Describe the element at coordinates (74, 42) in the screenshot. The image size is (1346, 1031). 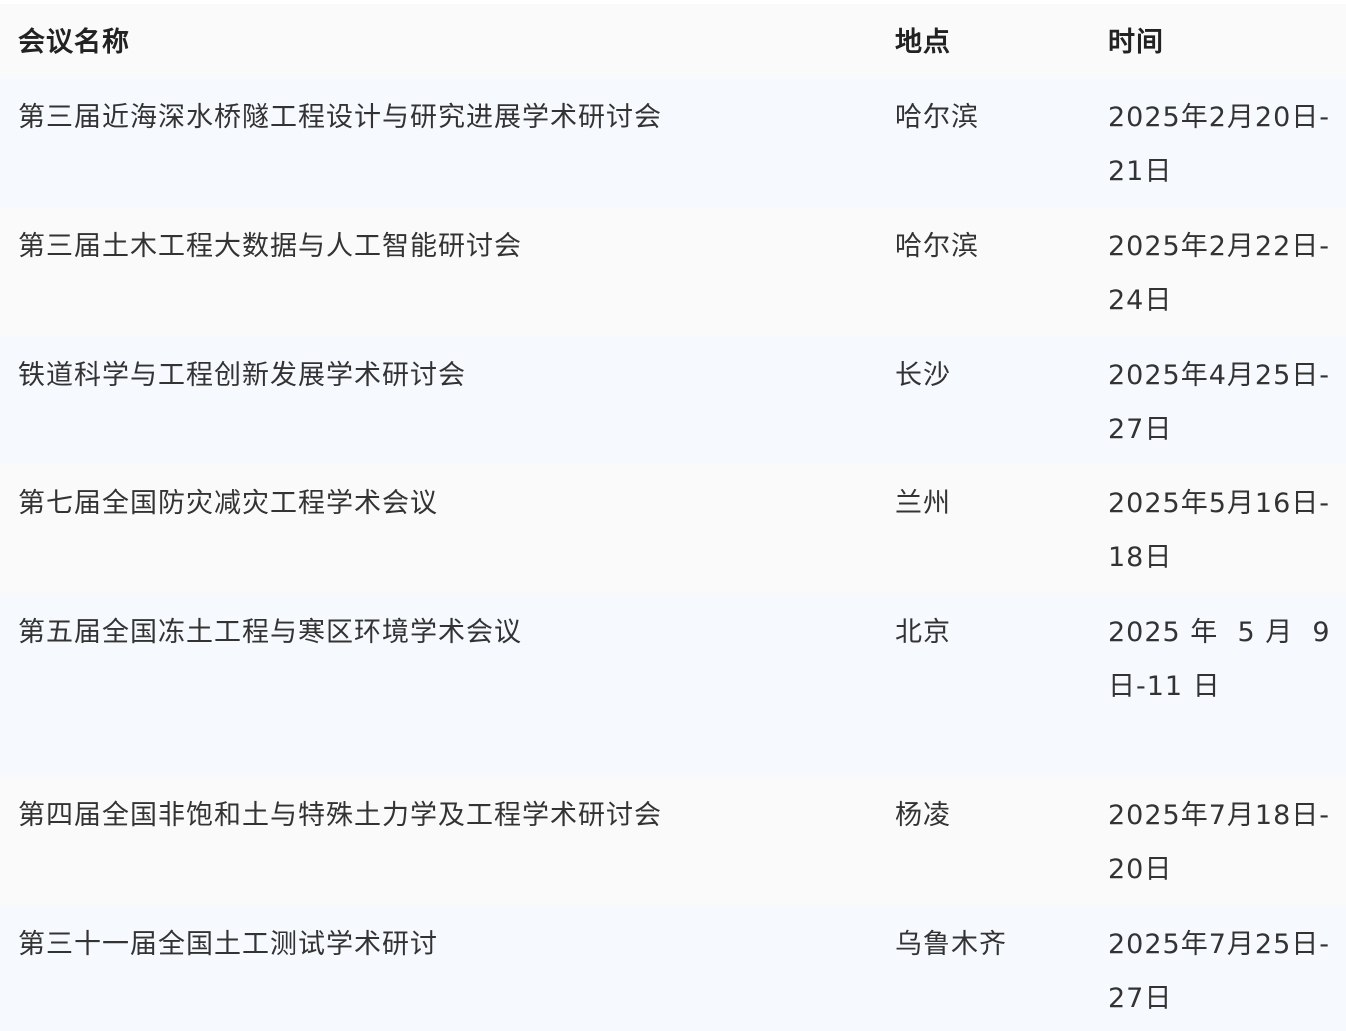
I see `header-name: 会议名称` at that location.